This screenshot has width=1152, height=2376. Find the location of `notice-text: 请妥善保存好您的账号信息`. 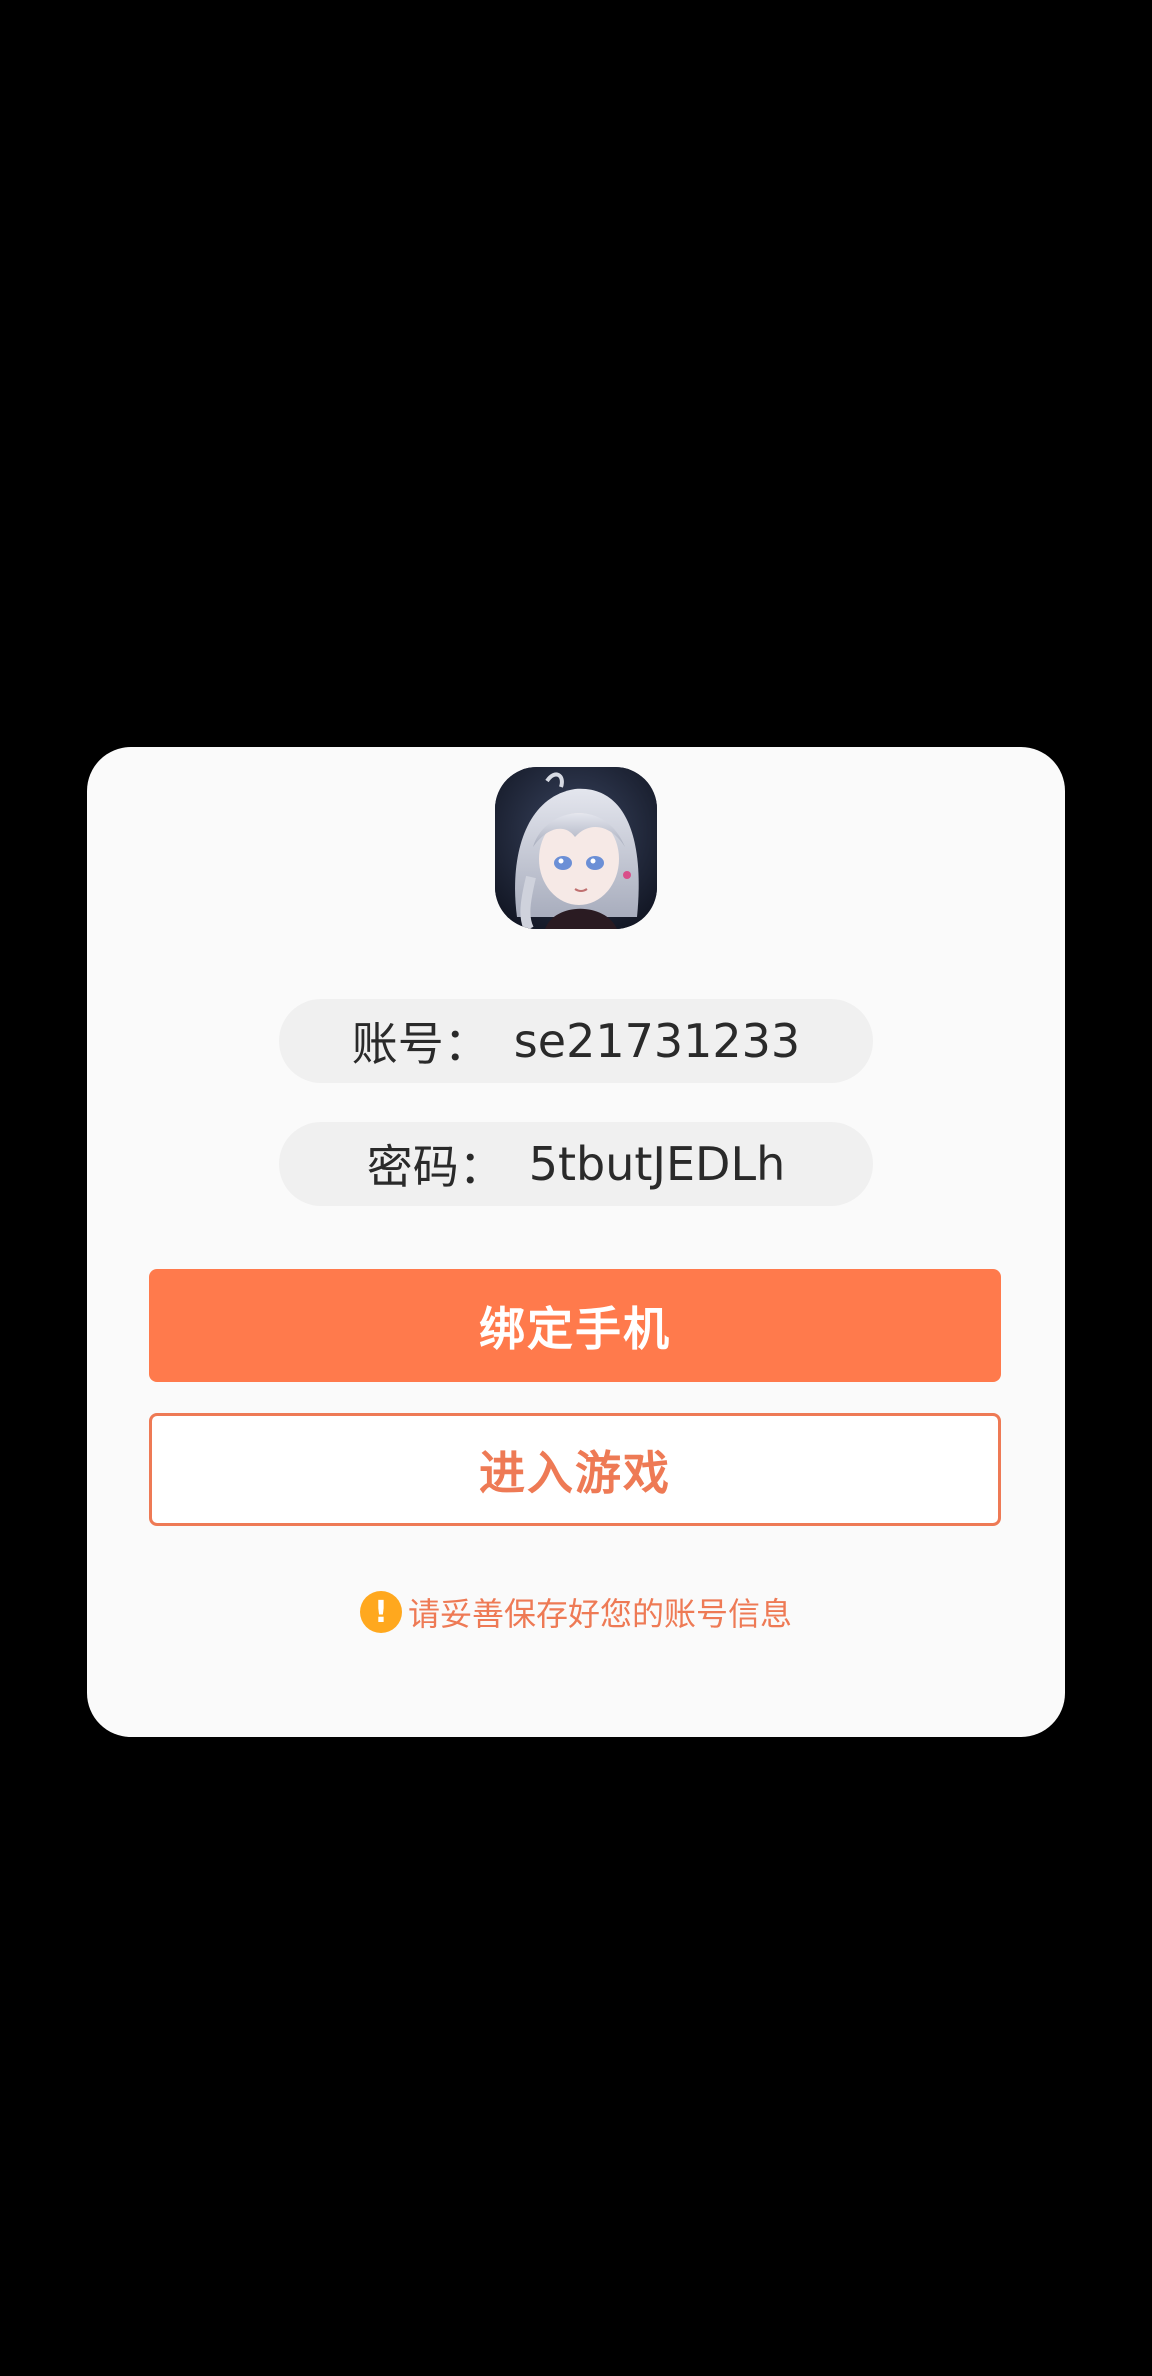

notice-text: 请妥善保存好您的账号信息 is located at coordinates (599, 1614).